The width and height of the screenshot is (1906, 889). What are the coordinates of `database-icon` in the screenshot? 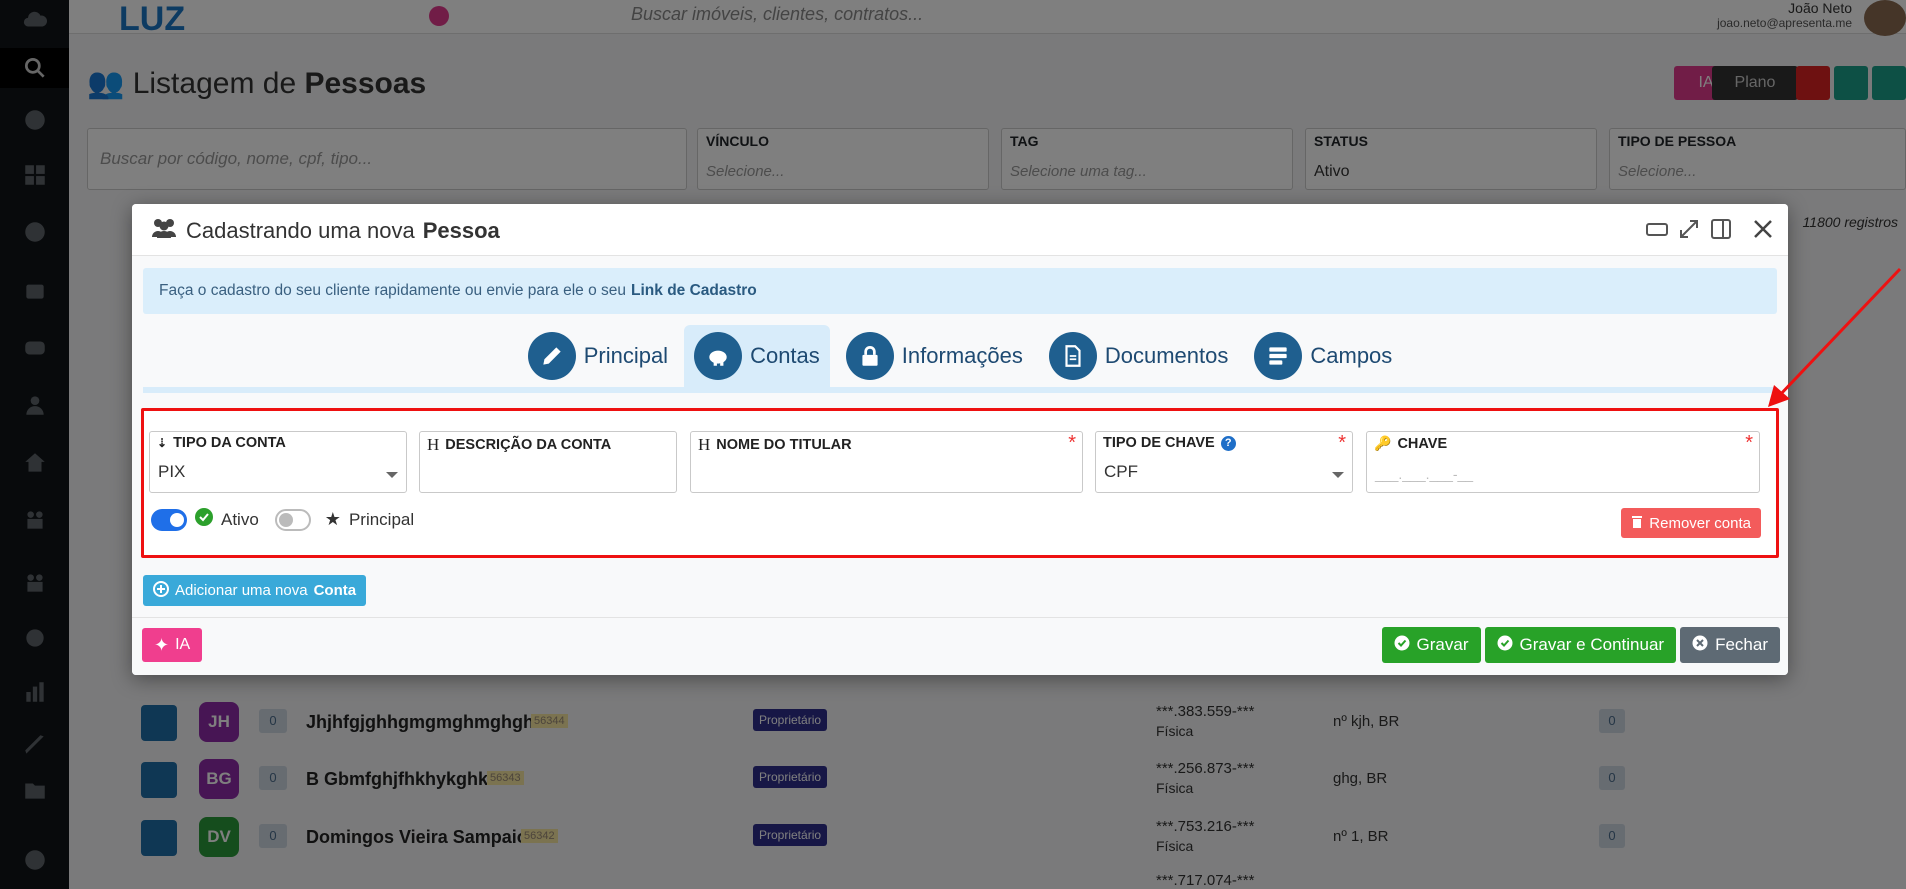 It's located at (1278, 356).